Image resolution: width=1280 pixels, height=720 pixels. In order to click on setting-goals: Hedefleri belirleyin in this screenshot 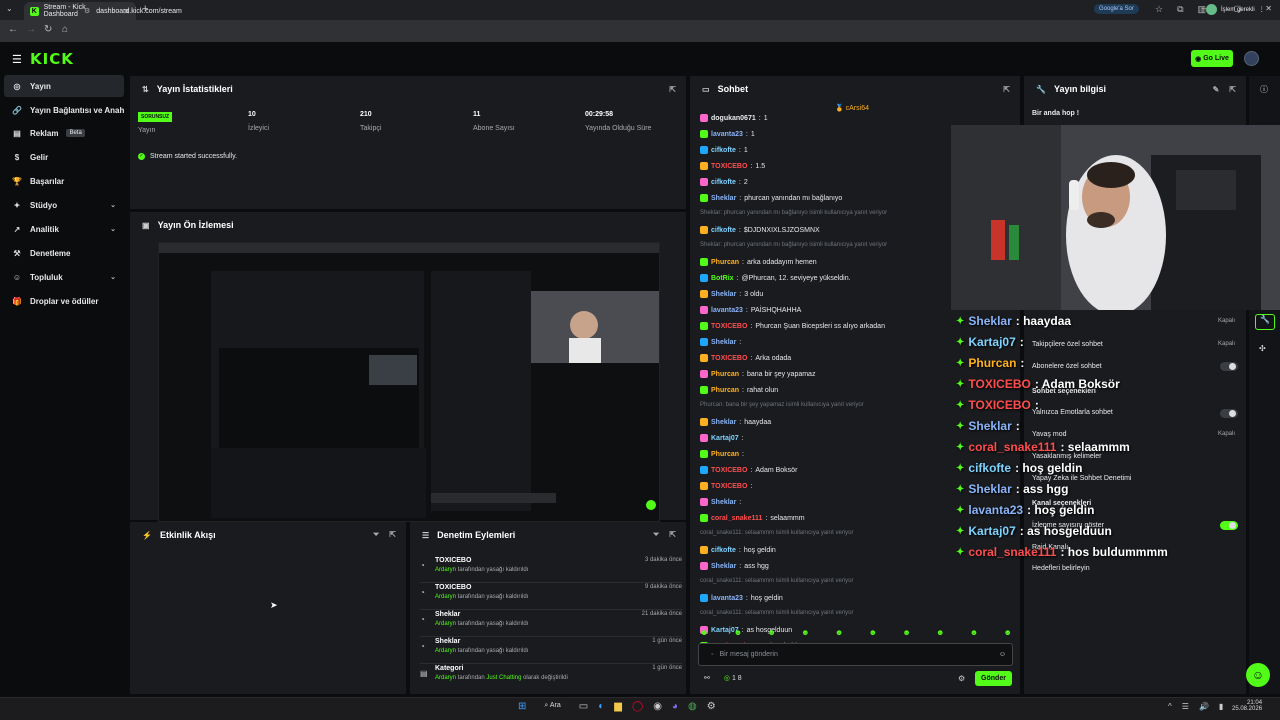, I will do `click(1061, 568)`.